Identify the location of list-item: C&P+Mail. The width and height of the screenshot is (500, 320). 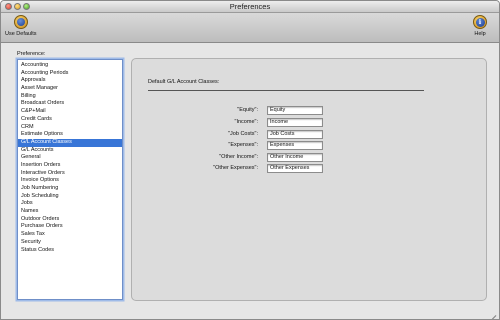
(70, 112).